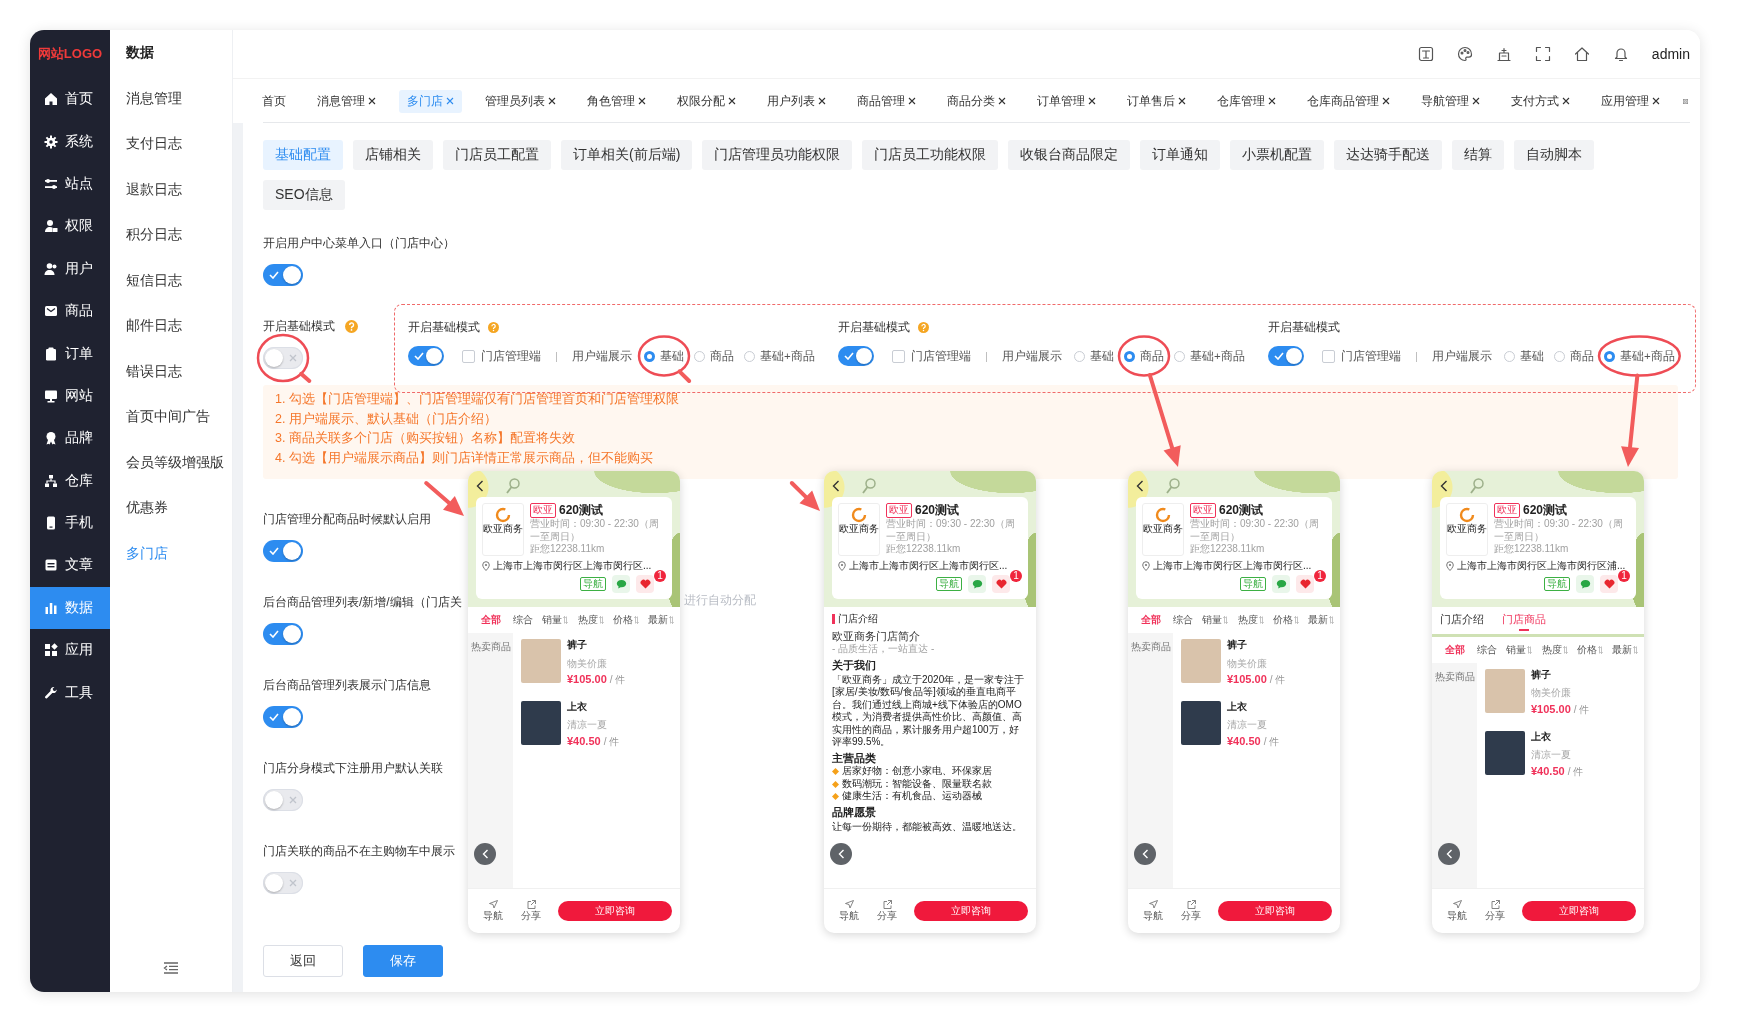 Image resolution: width=1740 pixels, height=1022 pixels. I want to click on config-tab: 门店员工功能权限, so click(930, 155).